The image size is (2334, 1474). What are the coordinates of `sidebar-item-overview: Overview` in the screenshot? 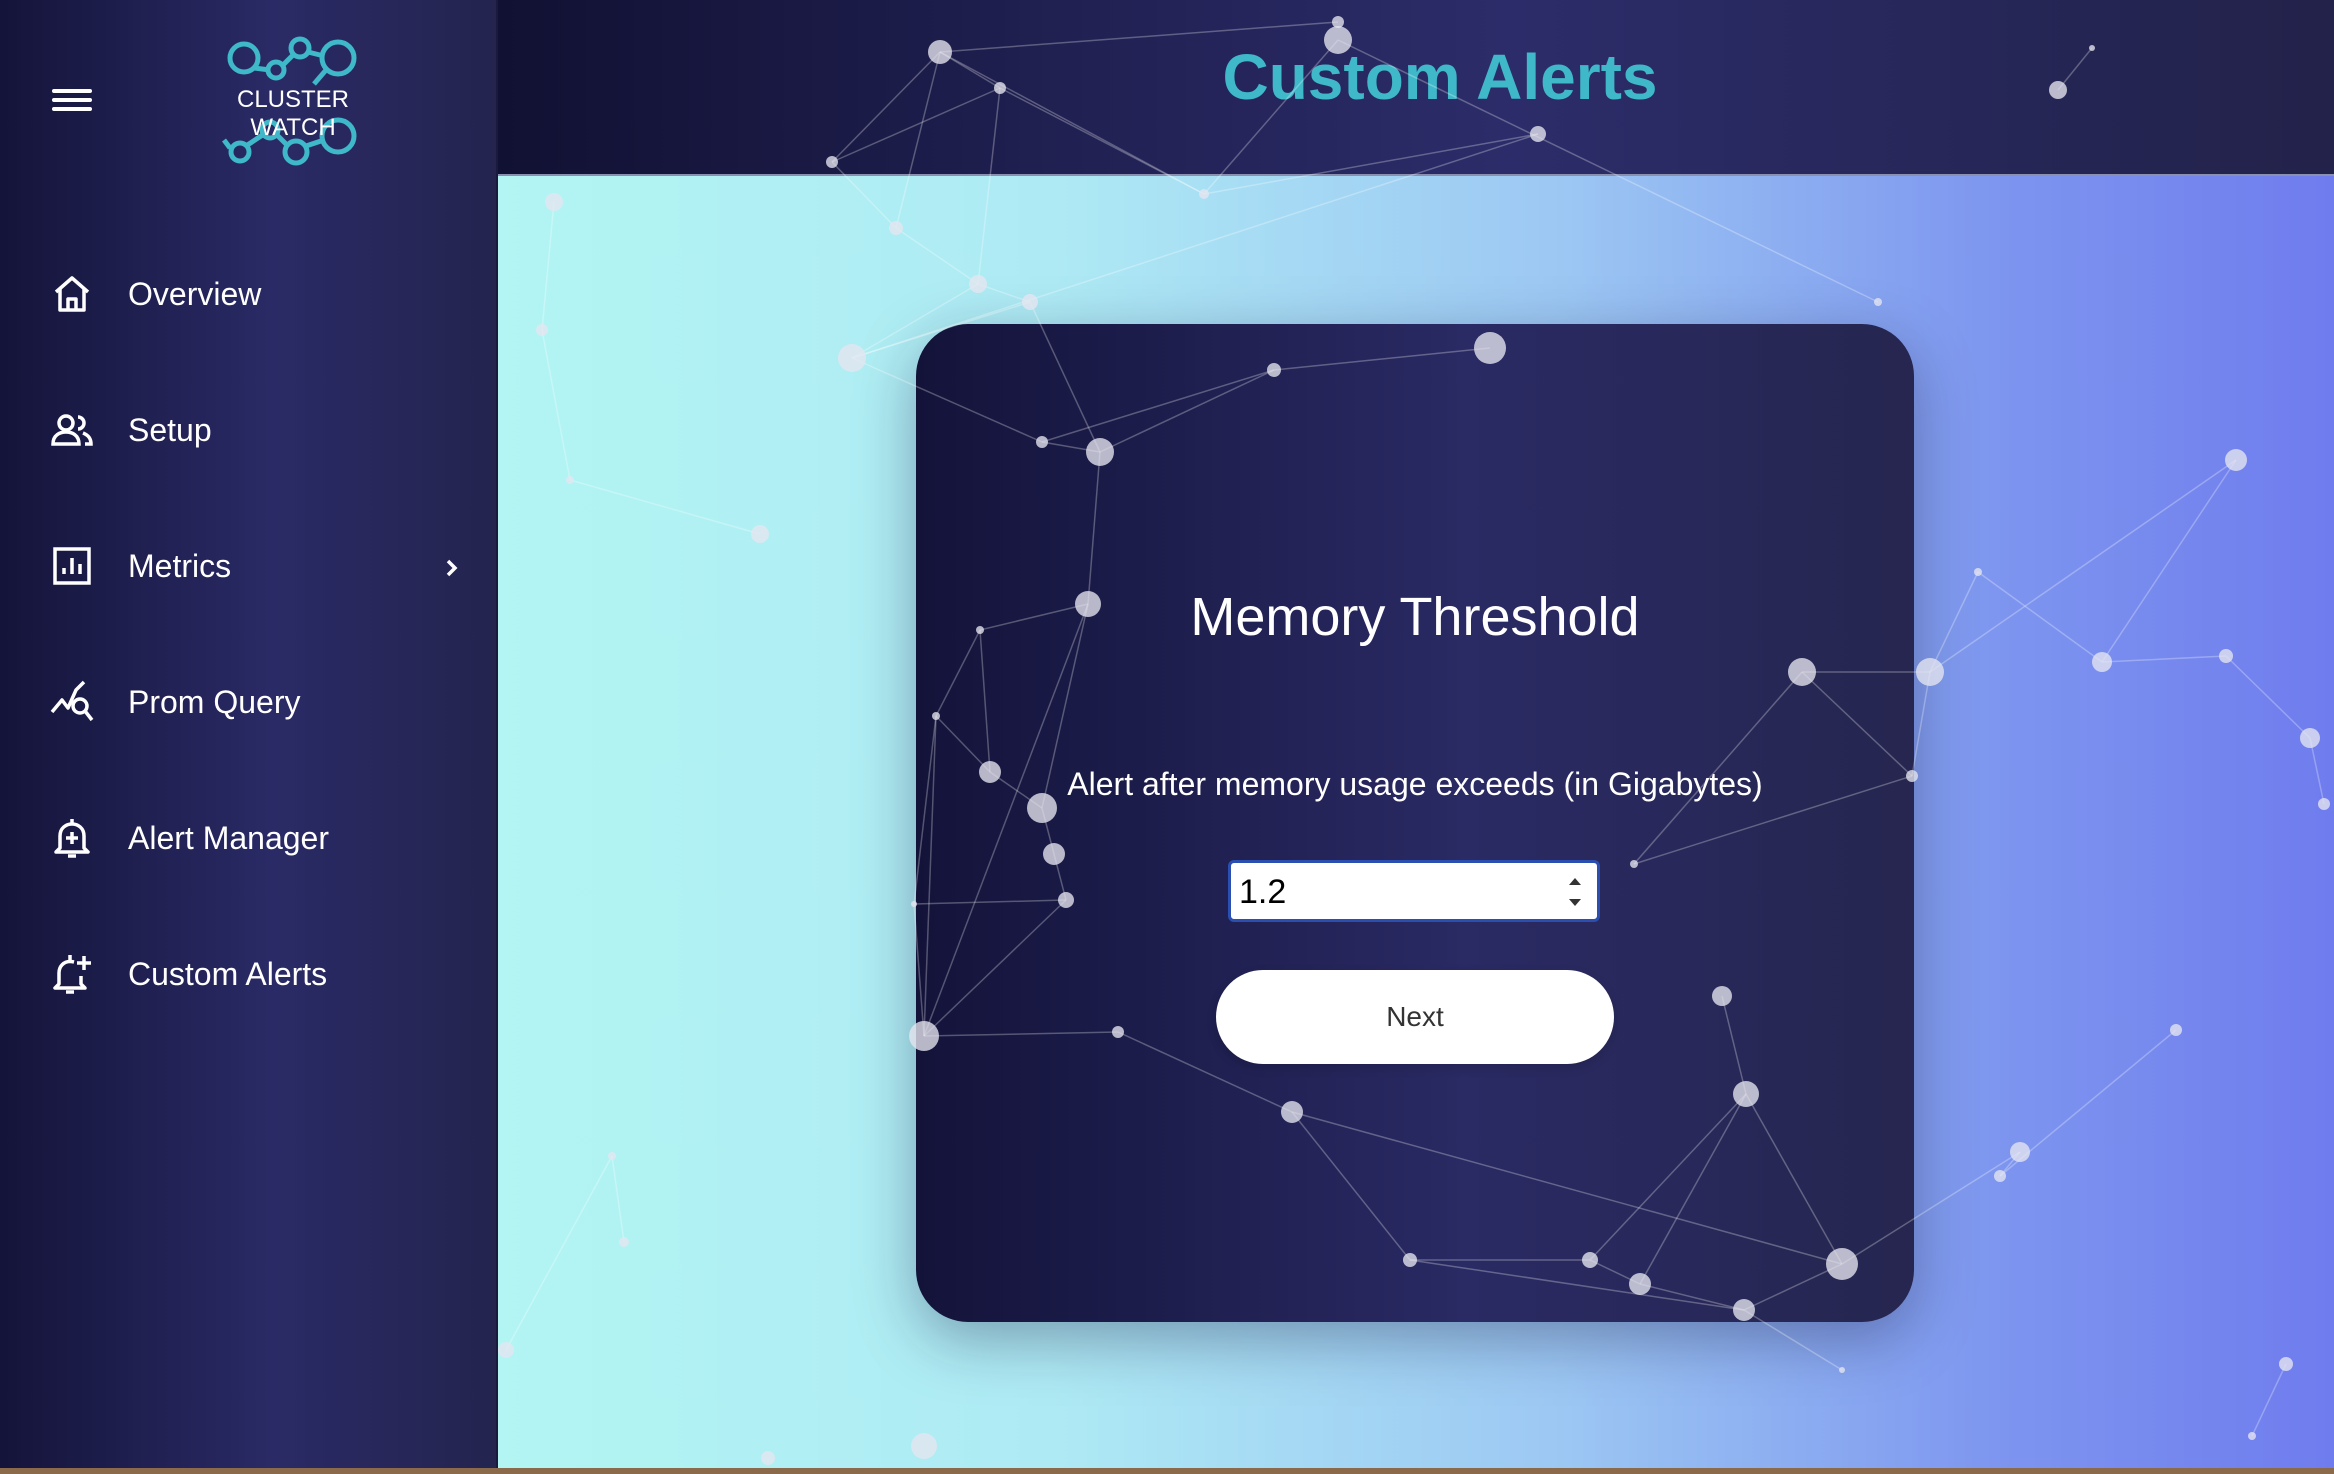 It's located at (248, 294).